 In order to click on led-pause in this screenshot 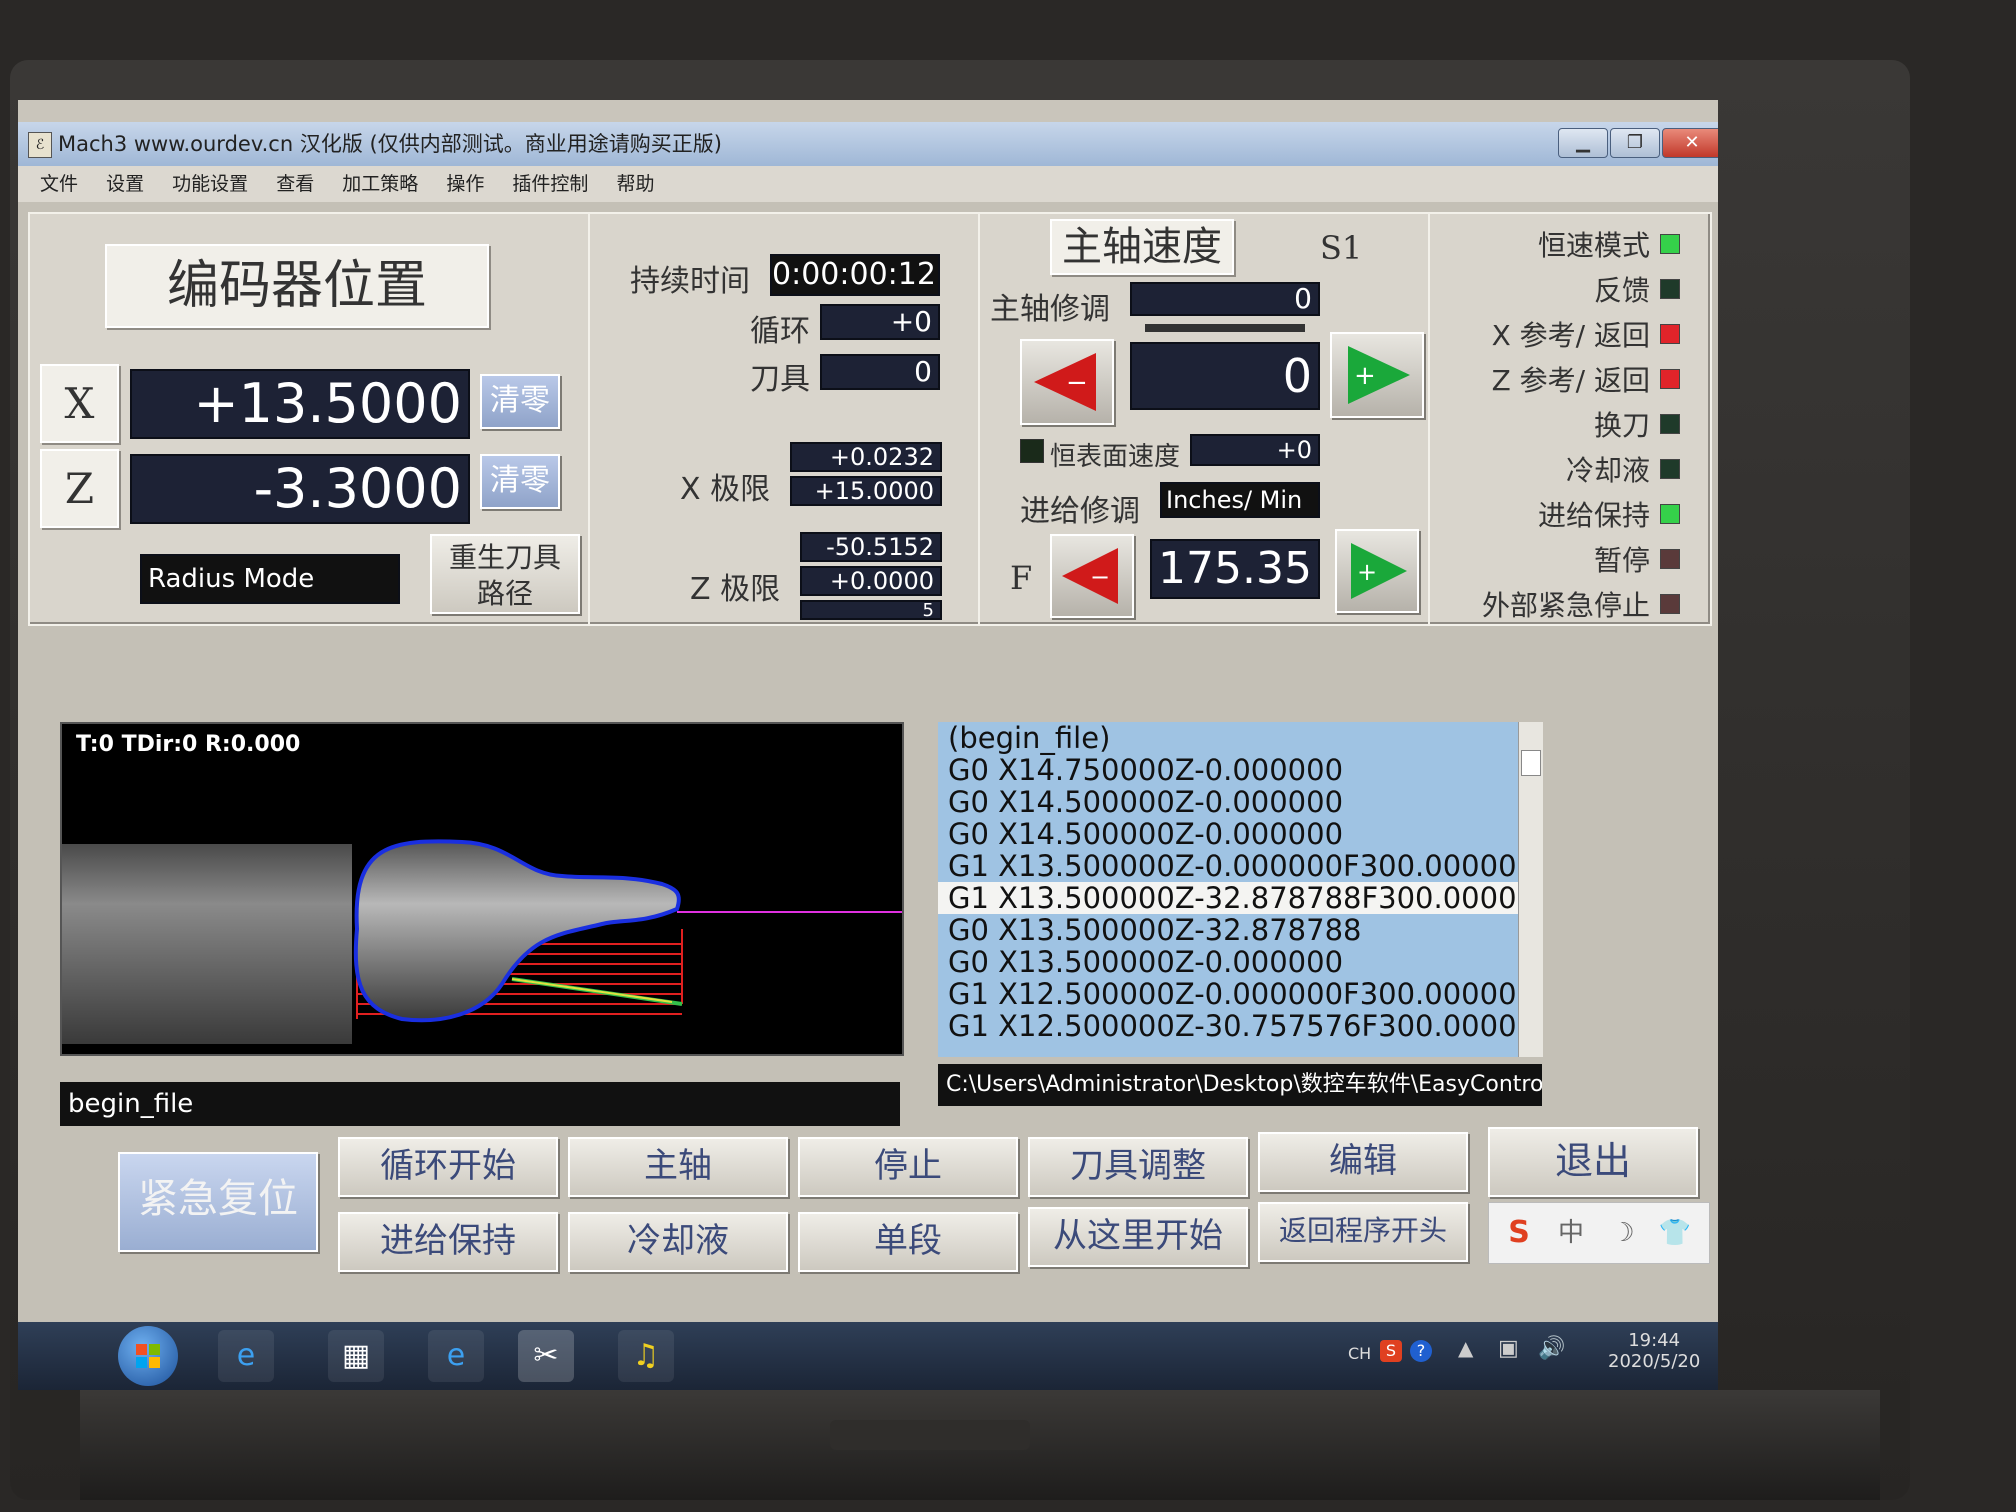, I will do `click(1670, 559)`.